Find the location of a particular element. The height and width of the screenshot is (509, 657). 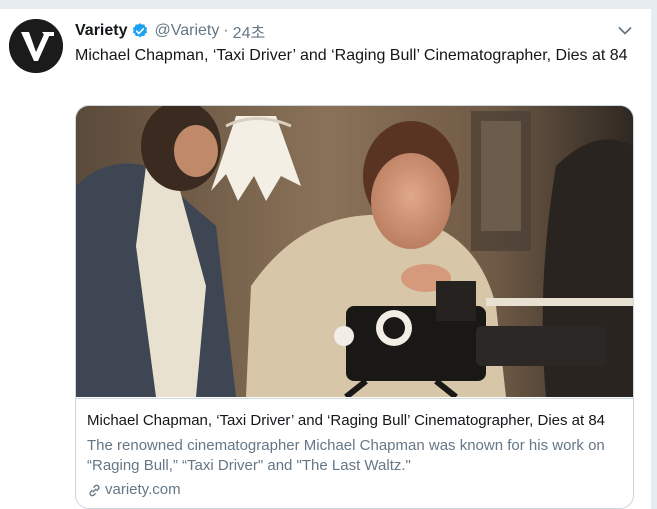

variety-logo is located at coordinates (36, 46).